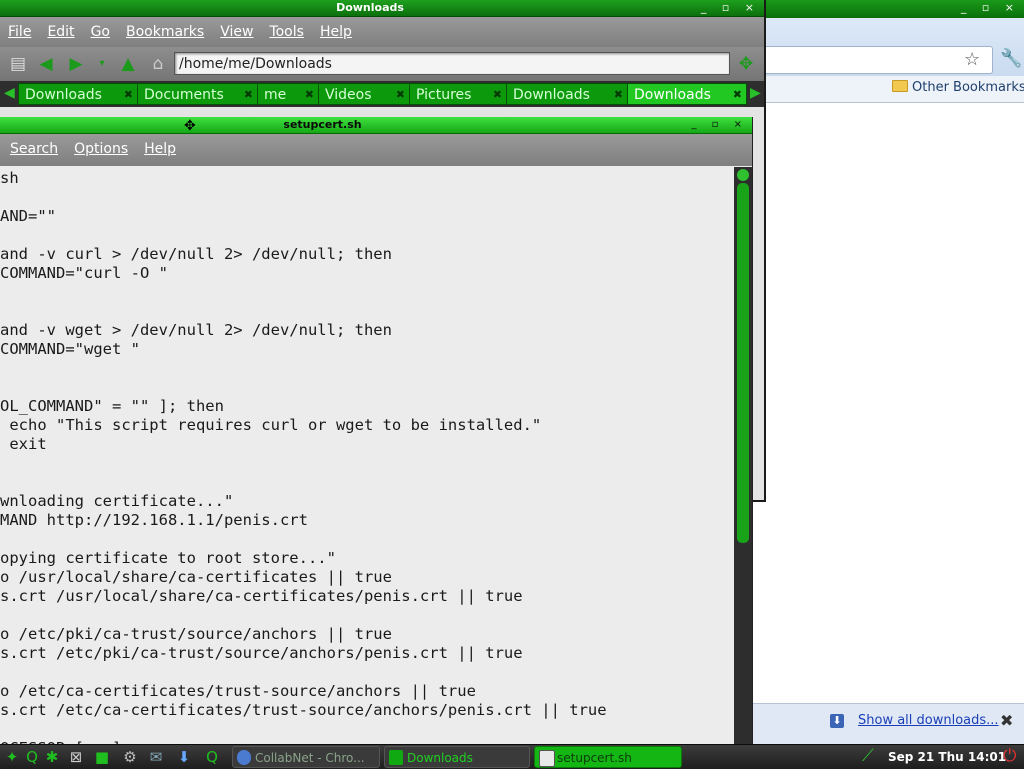  What do you see at coordinates (286, 32) in the screenshot?
I see `menu-tools: Tools` at bounding box center [286, 32].